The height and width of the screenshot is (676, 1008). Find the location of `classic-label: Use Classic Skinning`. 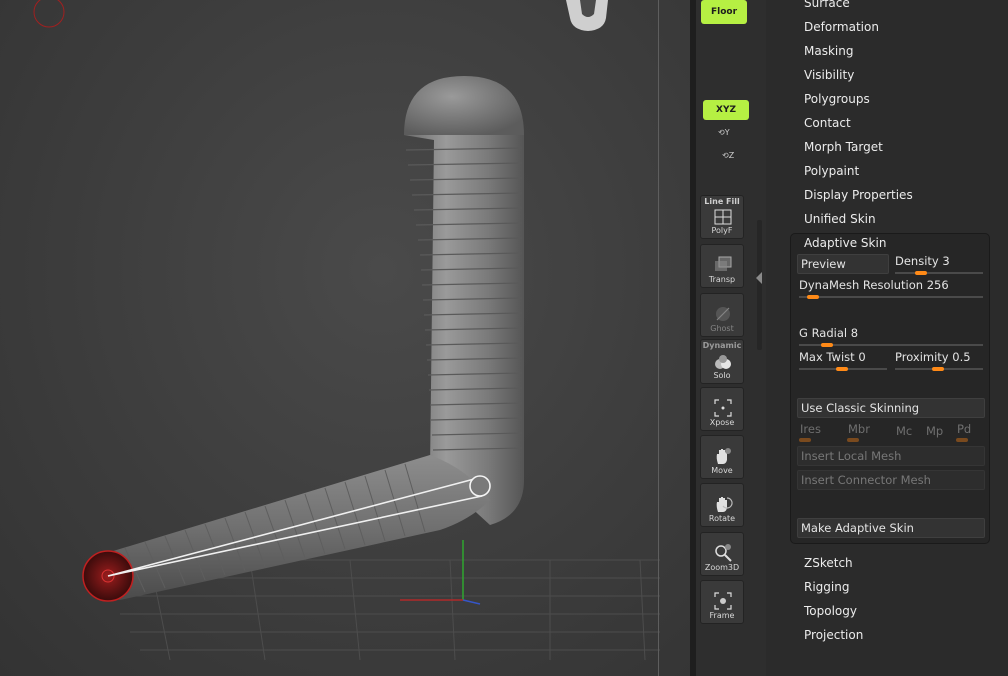

classic-label: Use Classic Skinning is located at coordinates (860, 408).